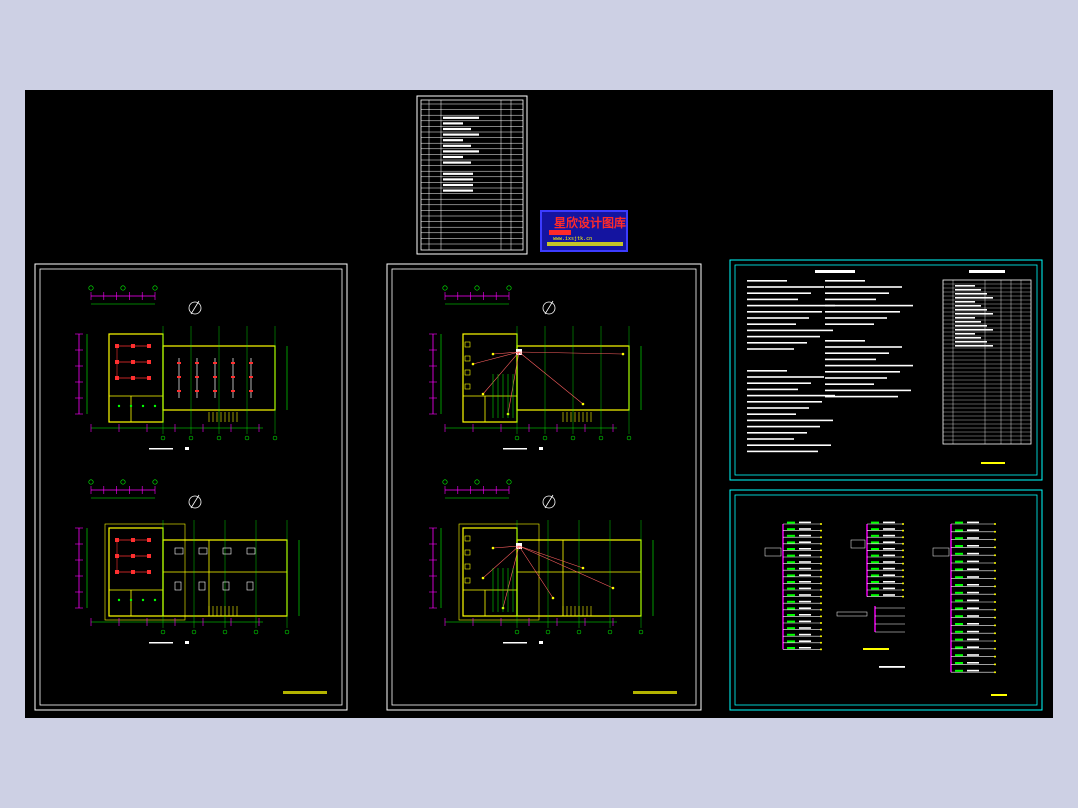  I want to click on design-notes-text, so click(876, 367).